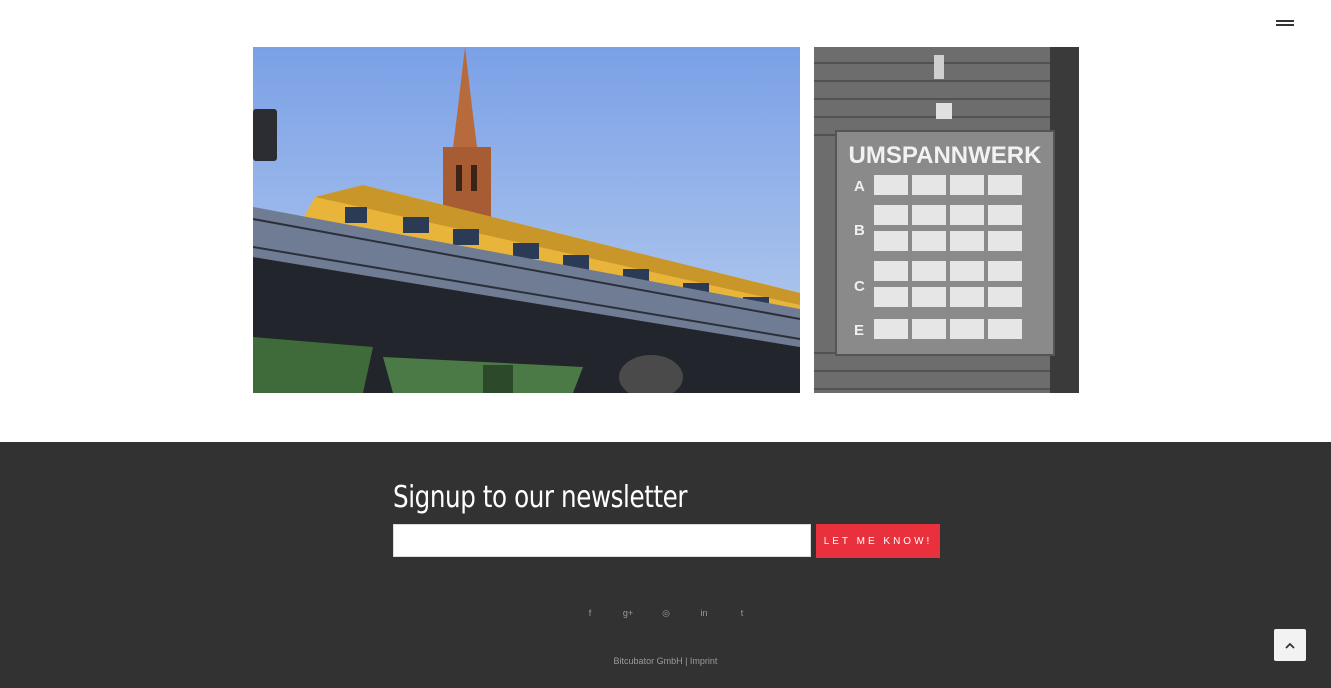  Describe the element at coordinates (859, 186) in the screenshot. I see `sign-row-a: A` at that location.